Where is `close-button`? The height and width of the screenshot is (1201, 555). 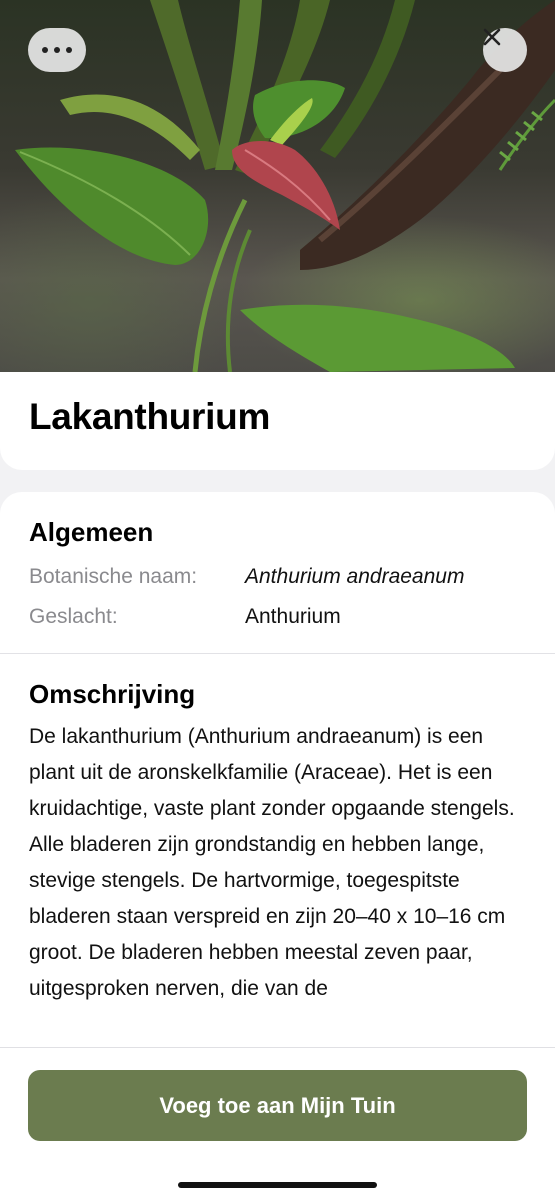
close-button is located at coordinates (505, 50).